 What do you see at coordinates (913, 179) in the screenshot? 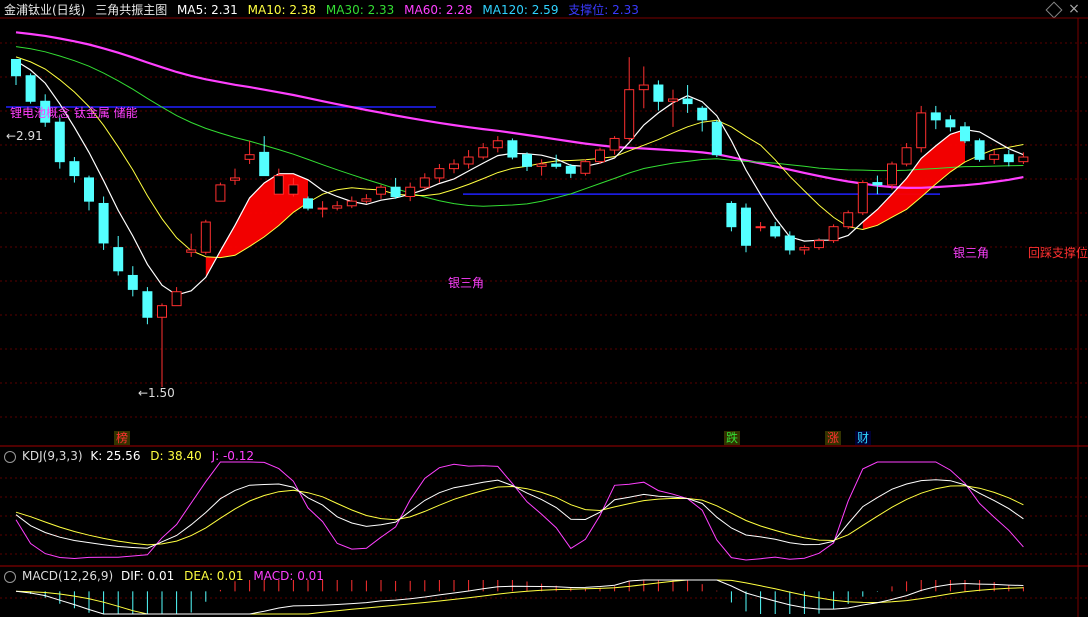
I see `triangle-fill` at bounding box center [913, 179].